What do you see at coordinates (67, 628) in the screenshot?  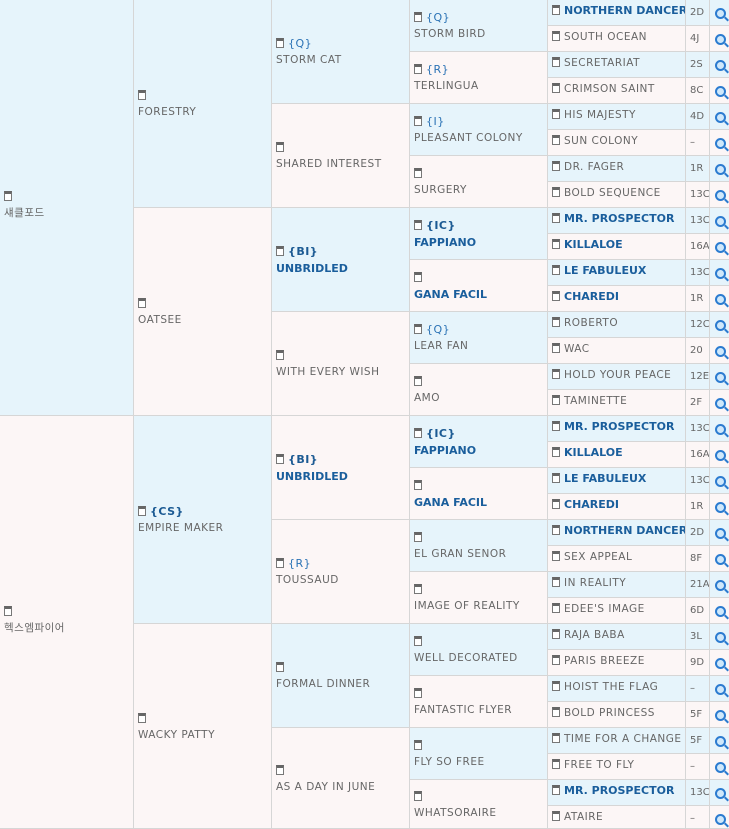 I see `horse-name-link: 헥스엠파이어` at bounding box center [67, 628].